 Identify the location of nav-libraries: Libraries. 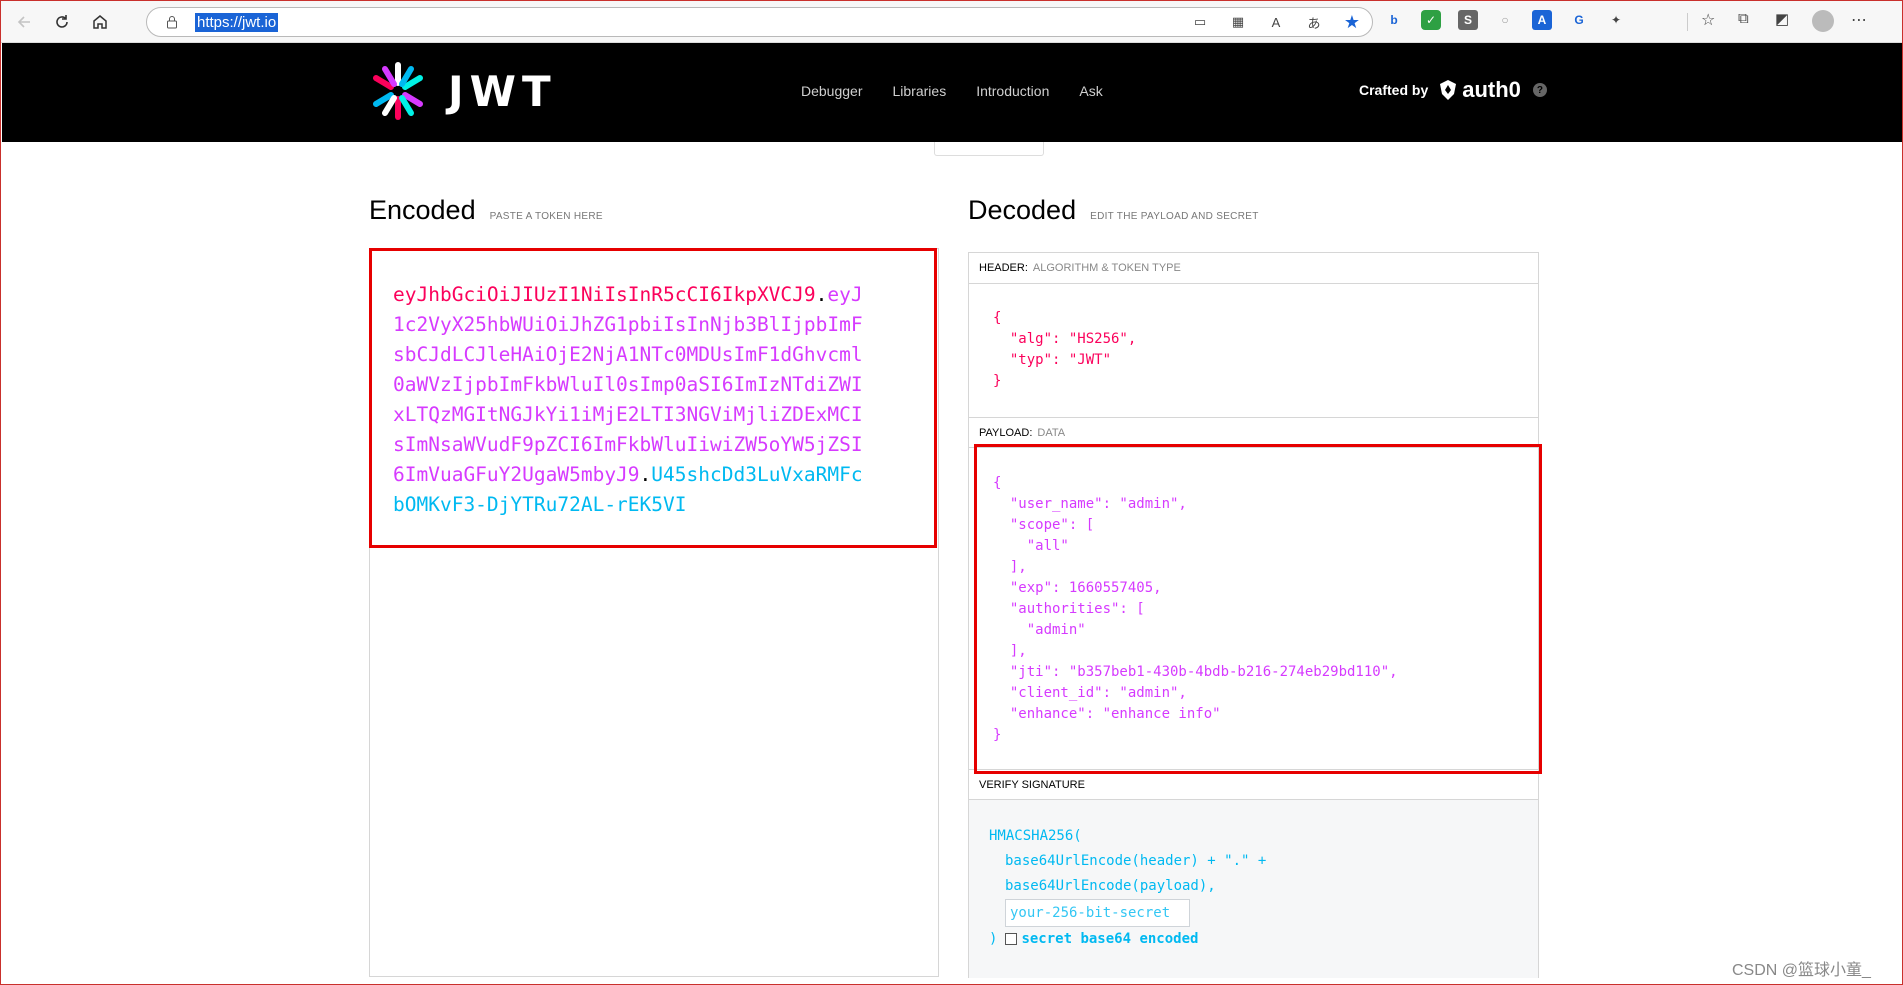
(920, 91).